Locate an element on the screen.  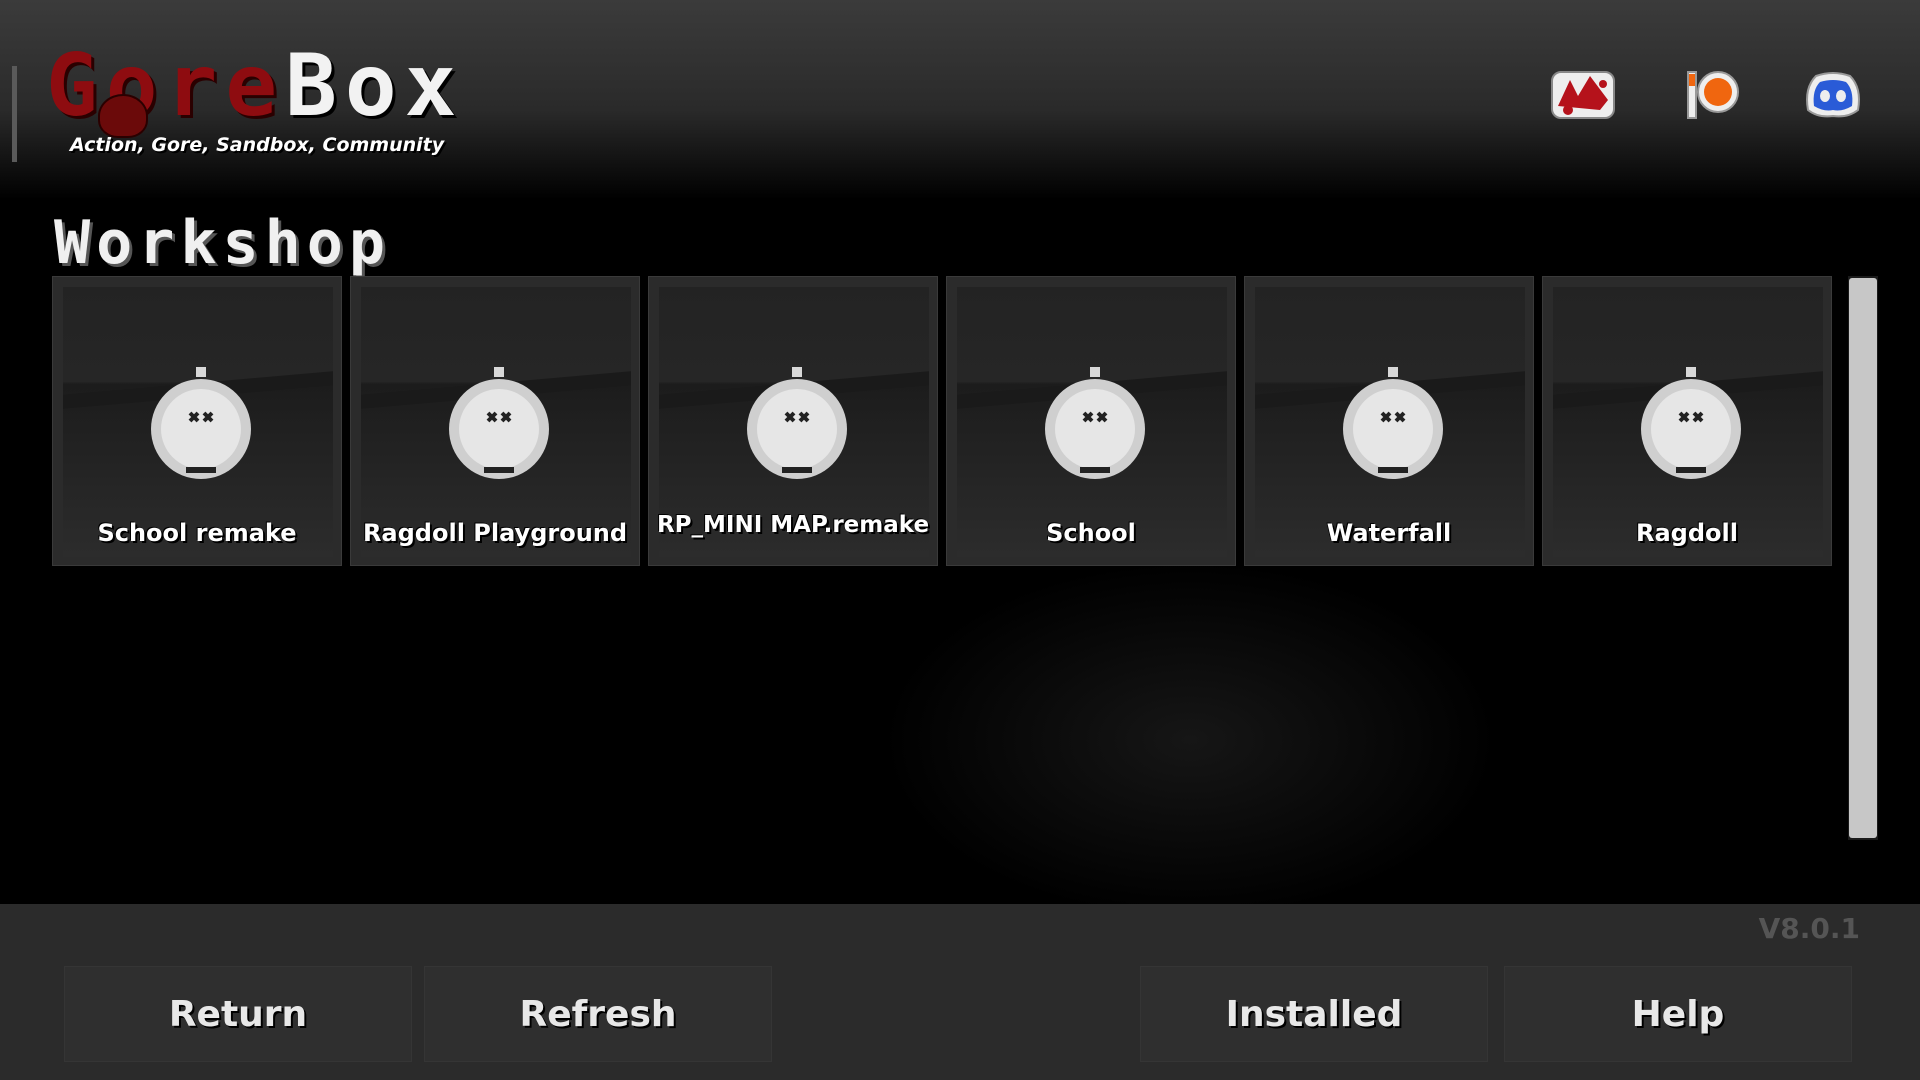
item-title: RP_MINI MAP.remake is located at coordinates (793, 525).